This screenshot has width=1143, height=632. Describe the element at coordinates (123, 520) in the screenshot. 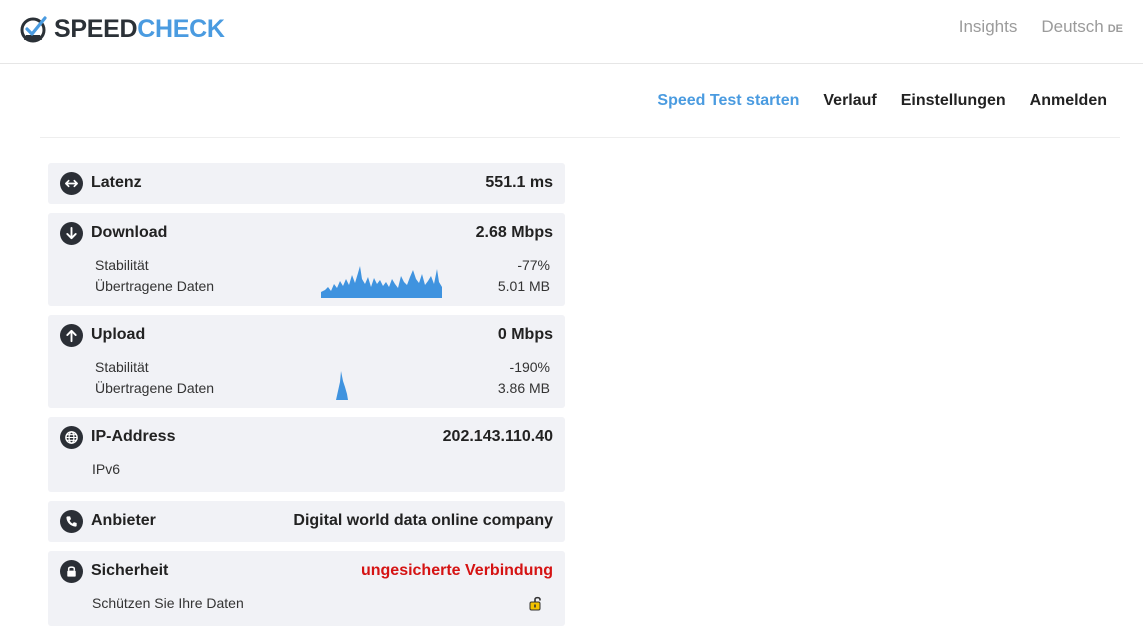

I see `provider-label: Anbieter` at that location.